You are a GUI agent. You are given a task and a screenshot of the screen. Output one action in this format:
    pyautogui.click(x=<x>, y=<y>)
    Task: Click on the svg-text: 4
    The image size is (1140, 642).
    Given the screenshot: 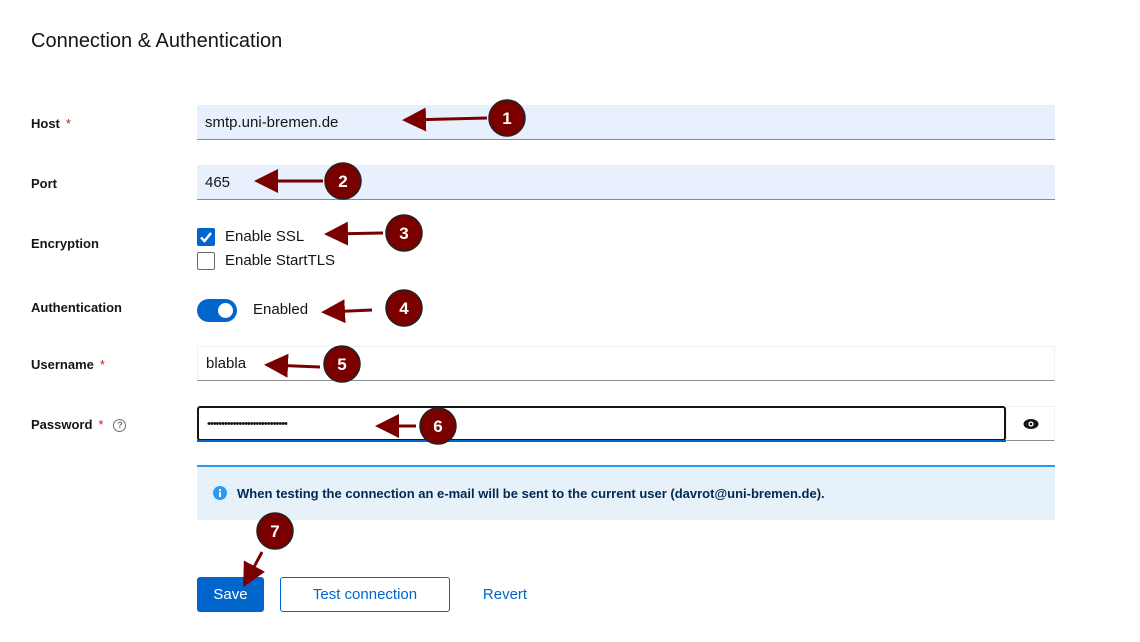 What is the action you would take?
    pyautogui.click(x=404, y=308)
    